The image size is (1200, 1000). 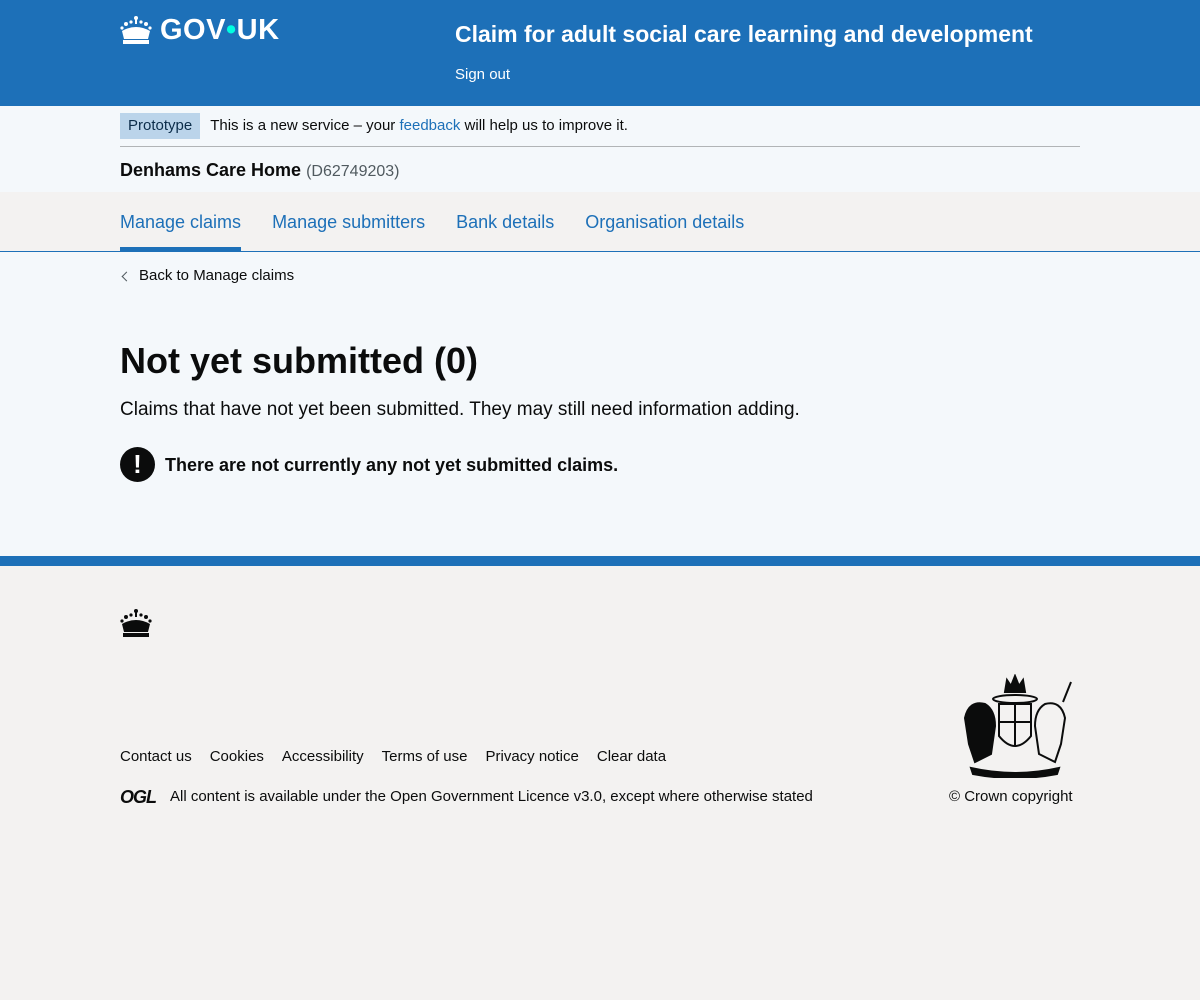 What do you see at coordinates (160, 126) in the screenshot?
I see `phase-tag: Prototype` at bounding box center [160, 126].